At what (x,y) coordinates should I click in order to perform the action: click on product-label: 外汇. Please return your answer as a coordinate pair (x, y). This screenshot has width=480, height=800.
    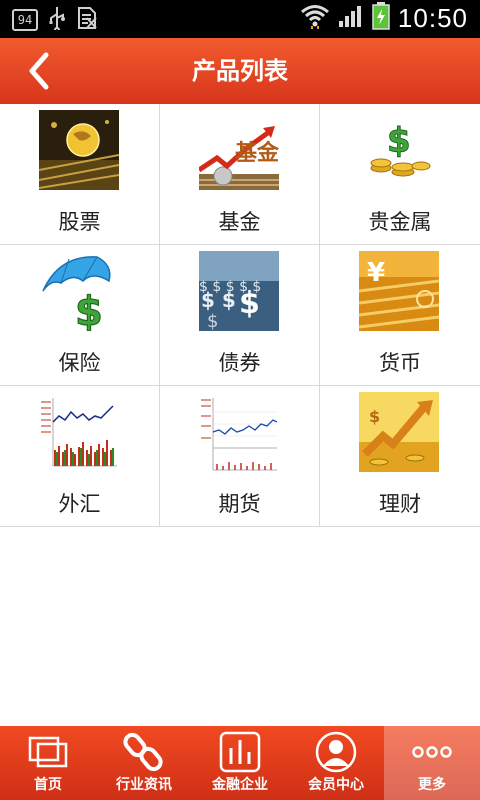
    Looking at the image, I should click on (79, 504).